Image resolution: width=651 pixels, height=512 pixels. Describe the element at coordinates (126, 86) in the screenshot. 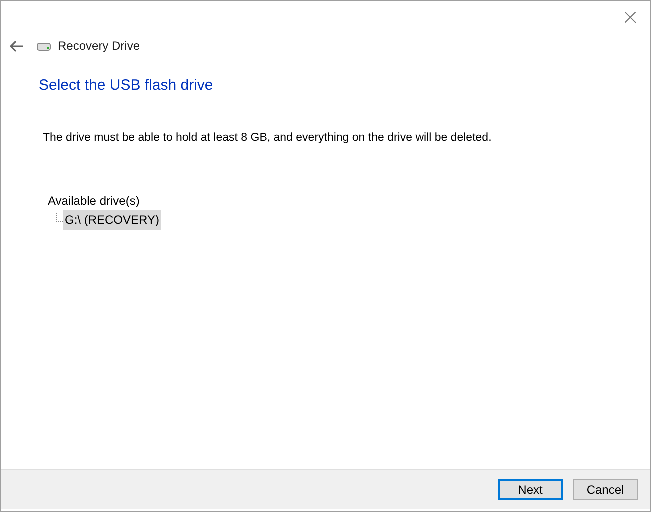

I see `page-heading: Select the USB flash drive` at that location.